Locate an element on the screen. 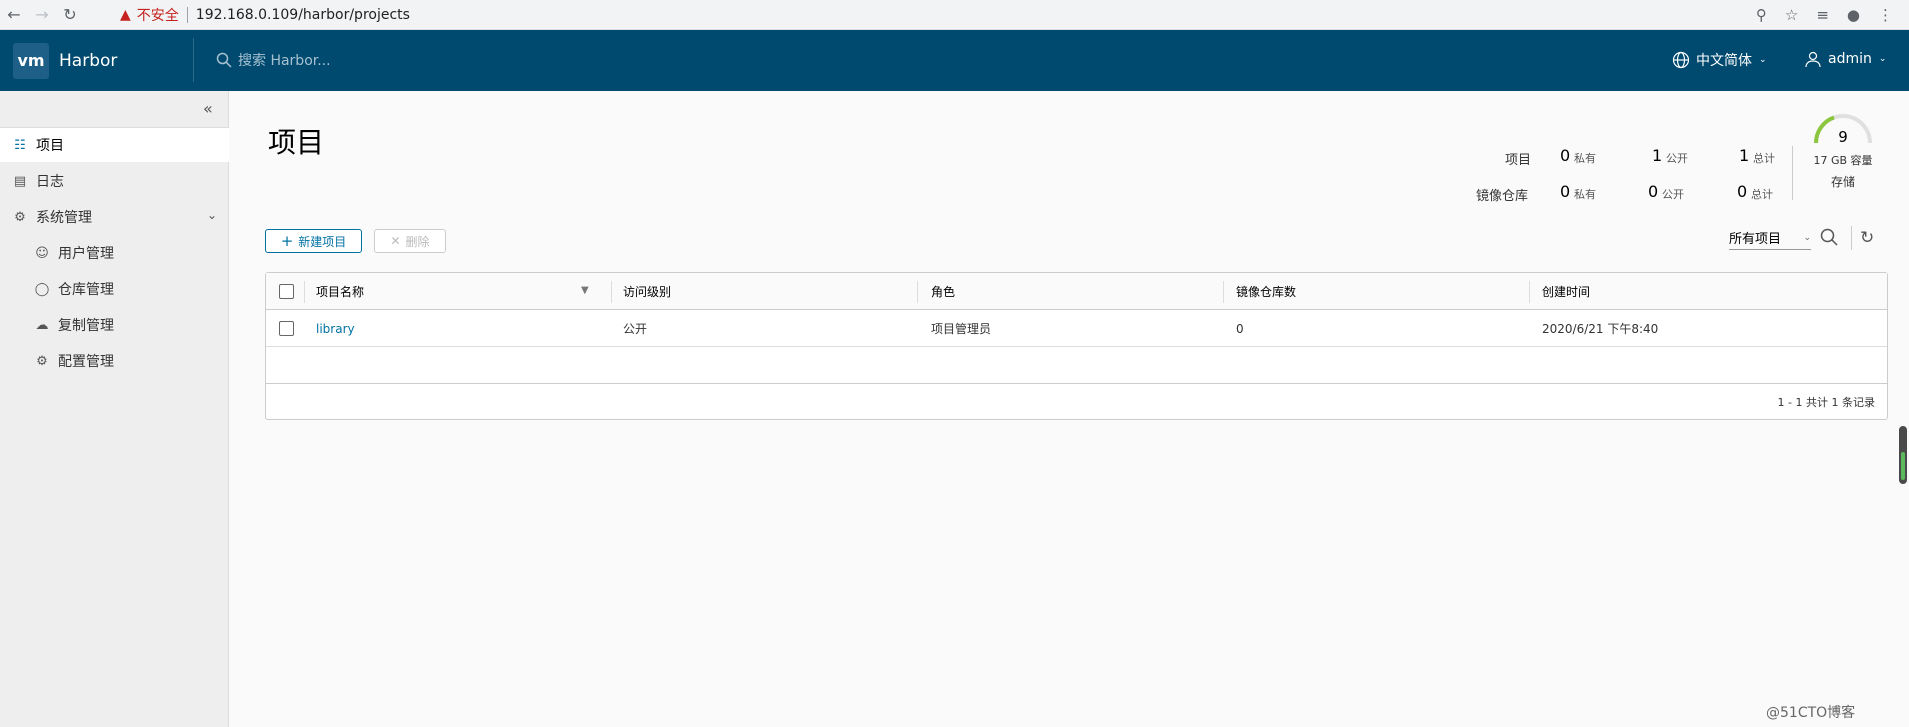  new-project-label: 新建项目 is located at coordinates (322, 241).